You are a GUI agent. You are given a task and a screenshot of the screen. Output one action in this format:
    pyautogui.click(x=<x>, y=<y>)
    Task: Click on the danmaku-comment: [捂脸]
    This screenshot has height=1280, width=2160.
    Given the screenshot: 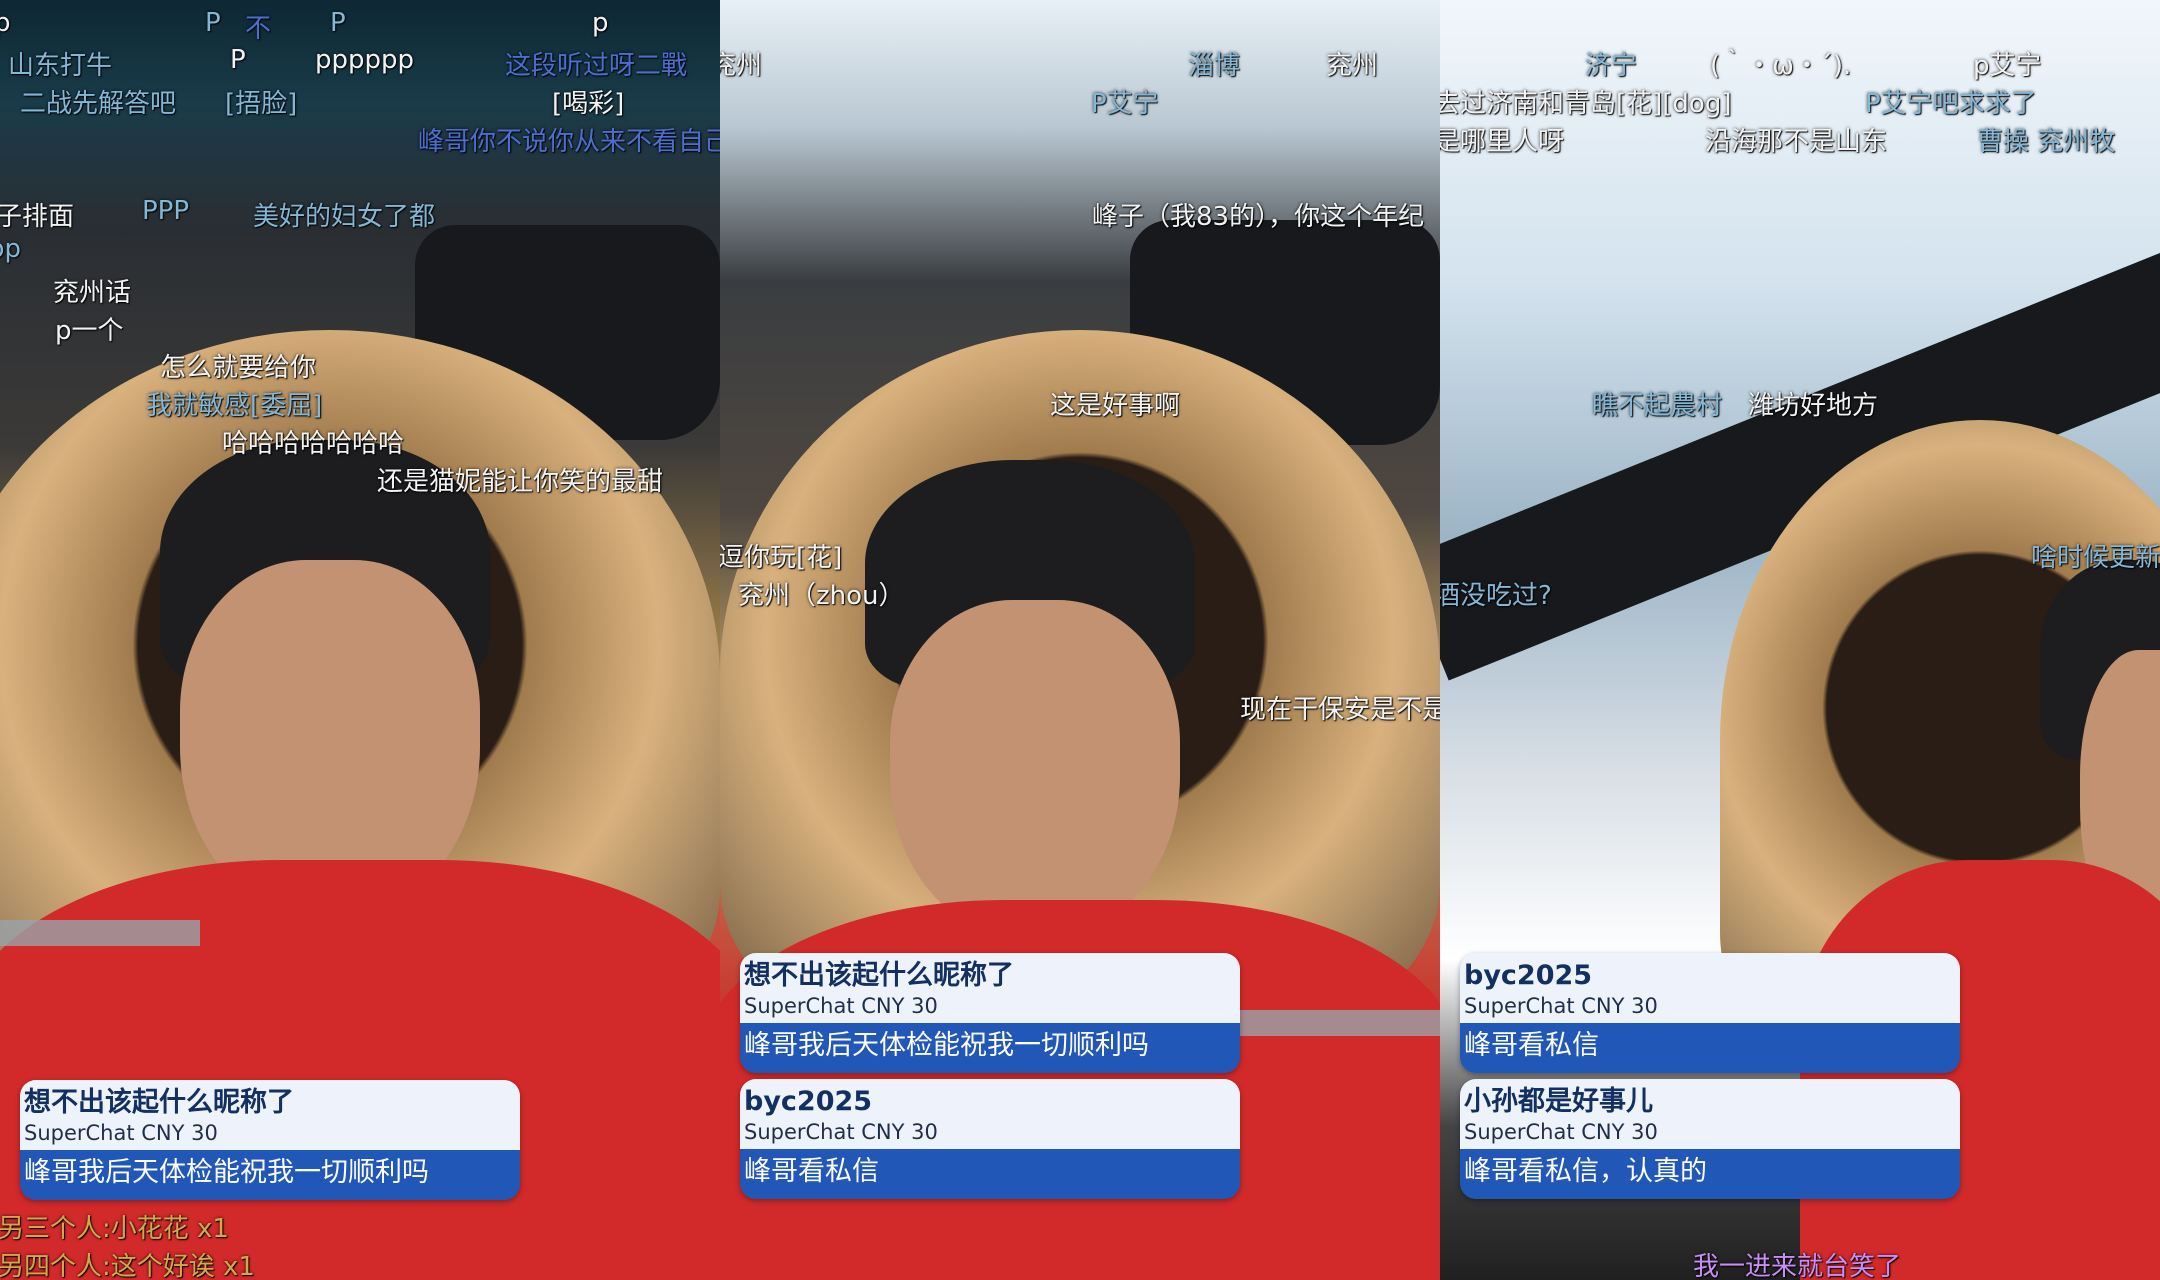 What is the action you would take?
    pyautogui.click(x=261, y=104)
    